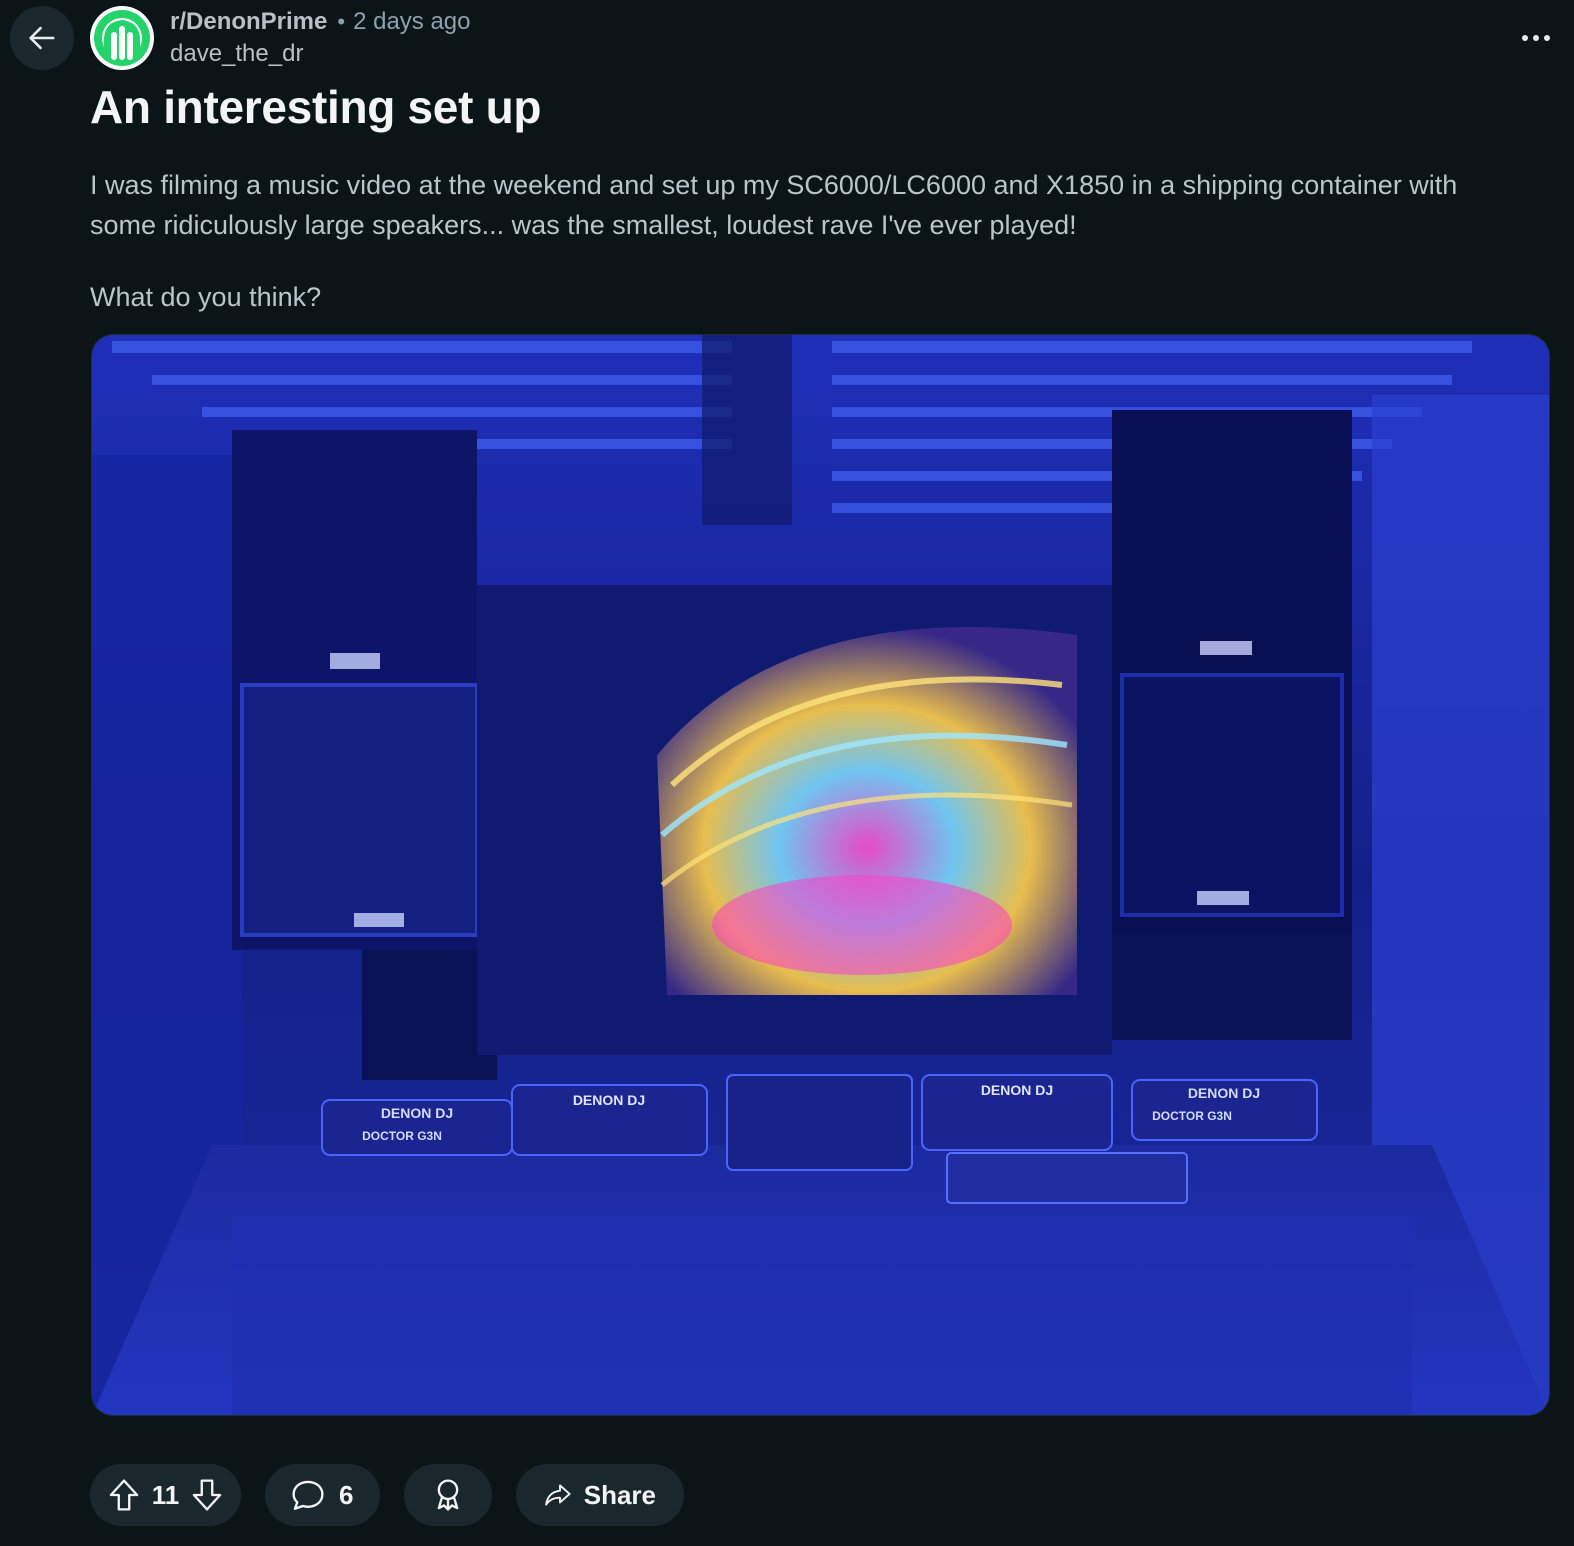  I want to click on post-meta: r/DenonPrime • 2 days ago dave_the_dr, so click(320, 38).